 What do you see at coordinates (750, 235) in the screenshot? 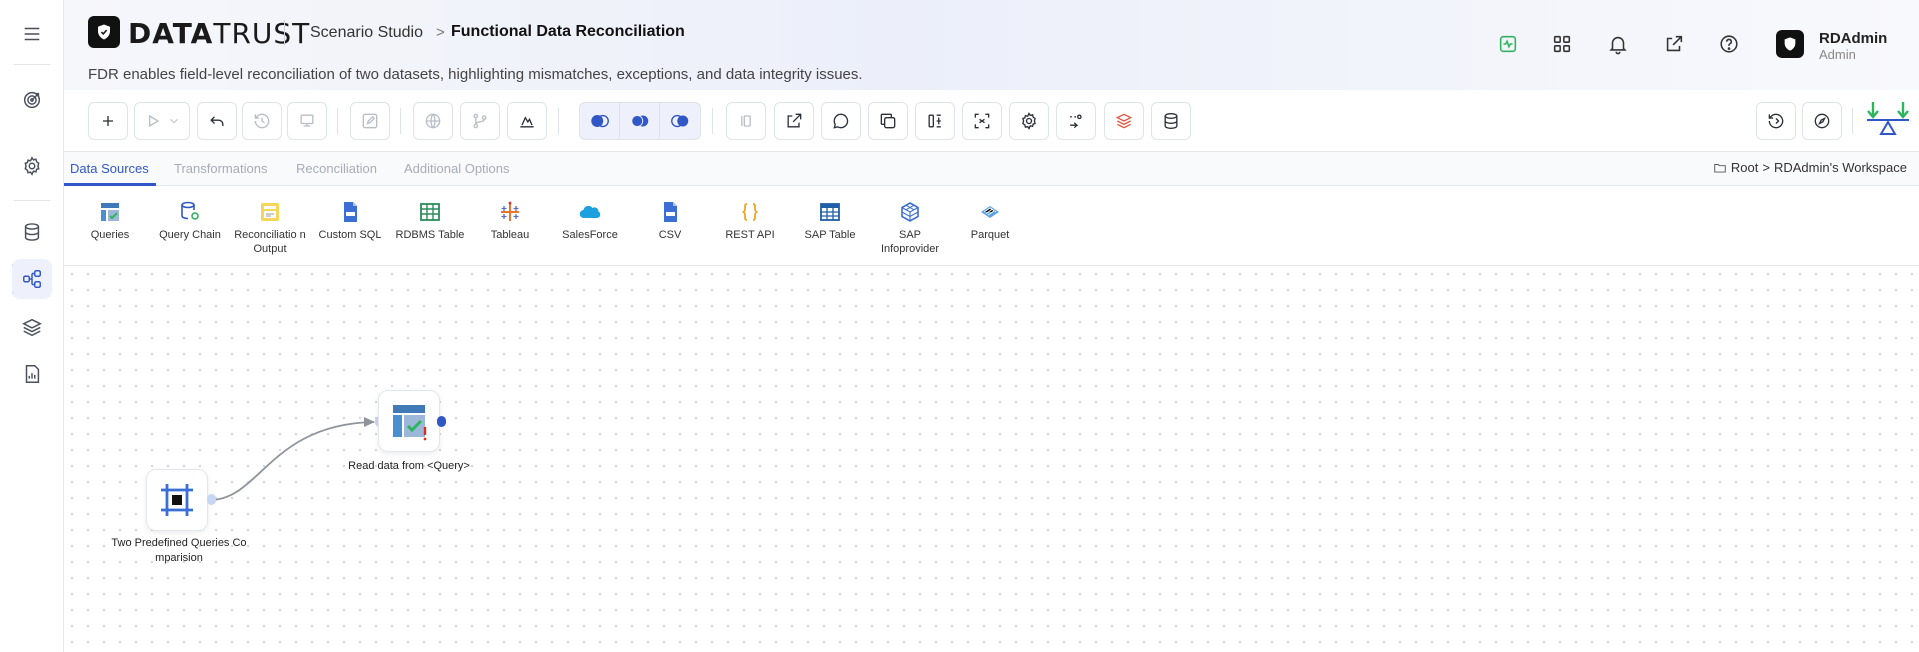
I see `source-label: REST API` at bounding box center [750, 235].